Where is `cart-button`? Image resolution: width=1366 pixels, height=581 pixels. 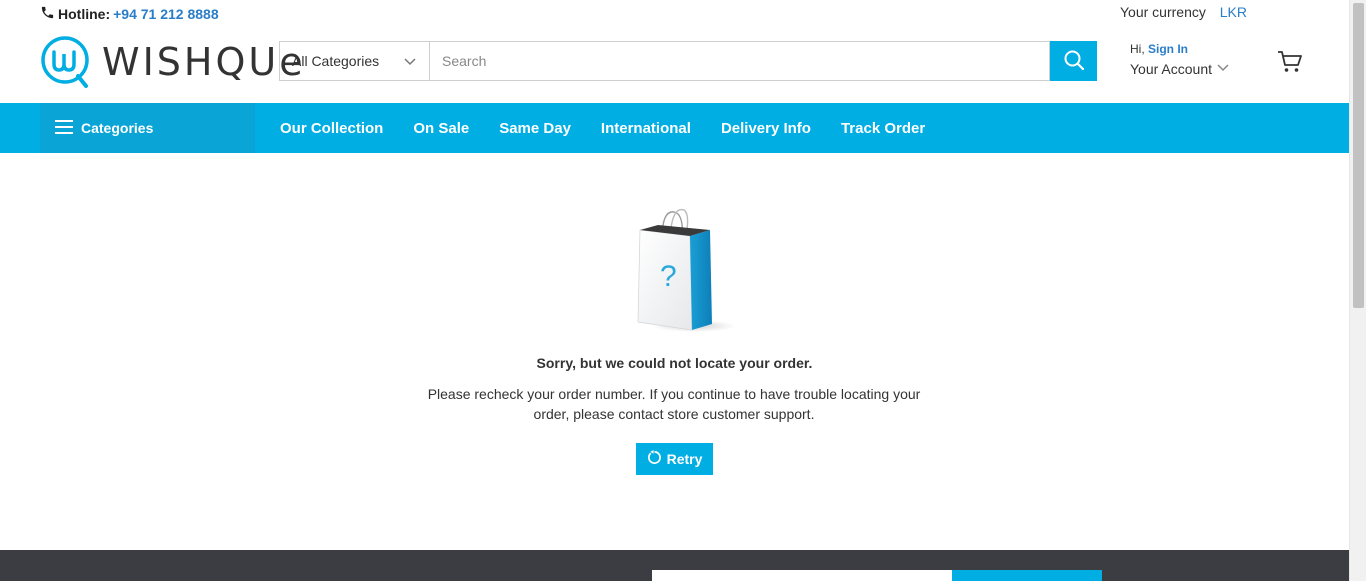
cart-button is located at coordinates (1290, 64).